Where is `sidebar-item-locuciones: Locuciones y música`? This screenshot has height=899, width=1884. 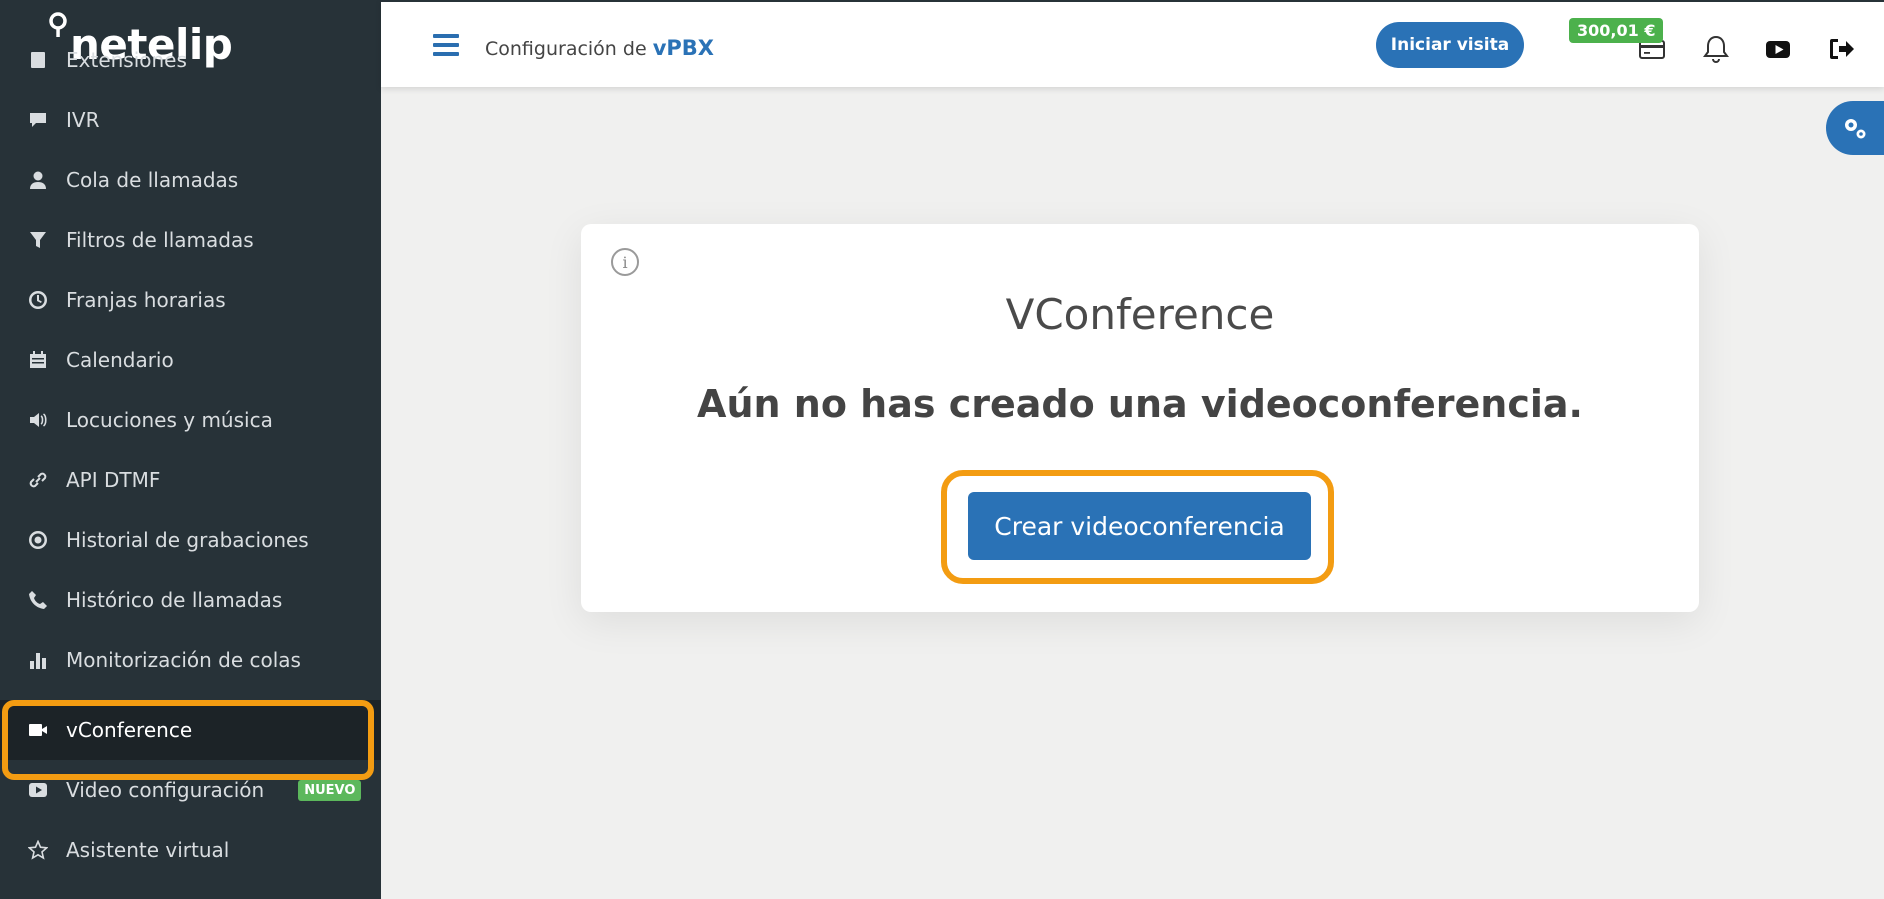 sidebar-item-locuciones: Locuciones y música is located at coordinates (190, 420).